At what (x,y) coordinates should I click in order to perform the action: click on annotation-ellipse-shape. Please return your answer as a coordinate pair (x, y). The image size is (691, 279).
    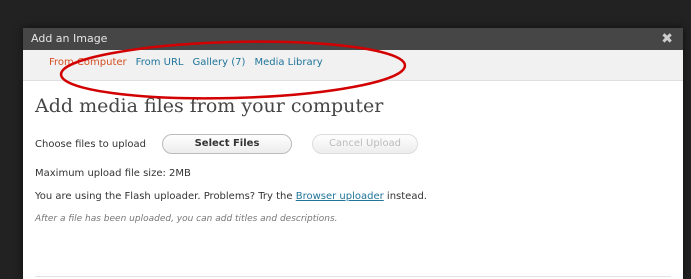
    Looking at the image, I should click on (233, 70).